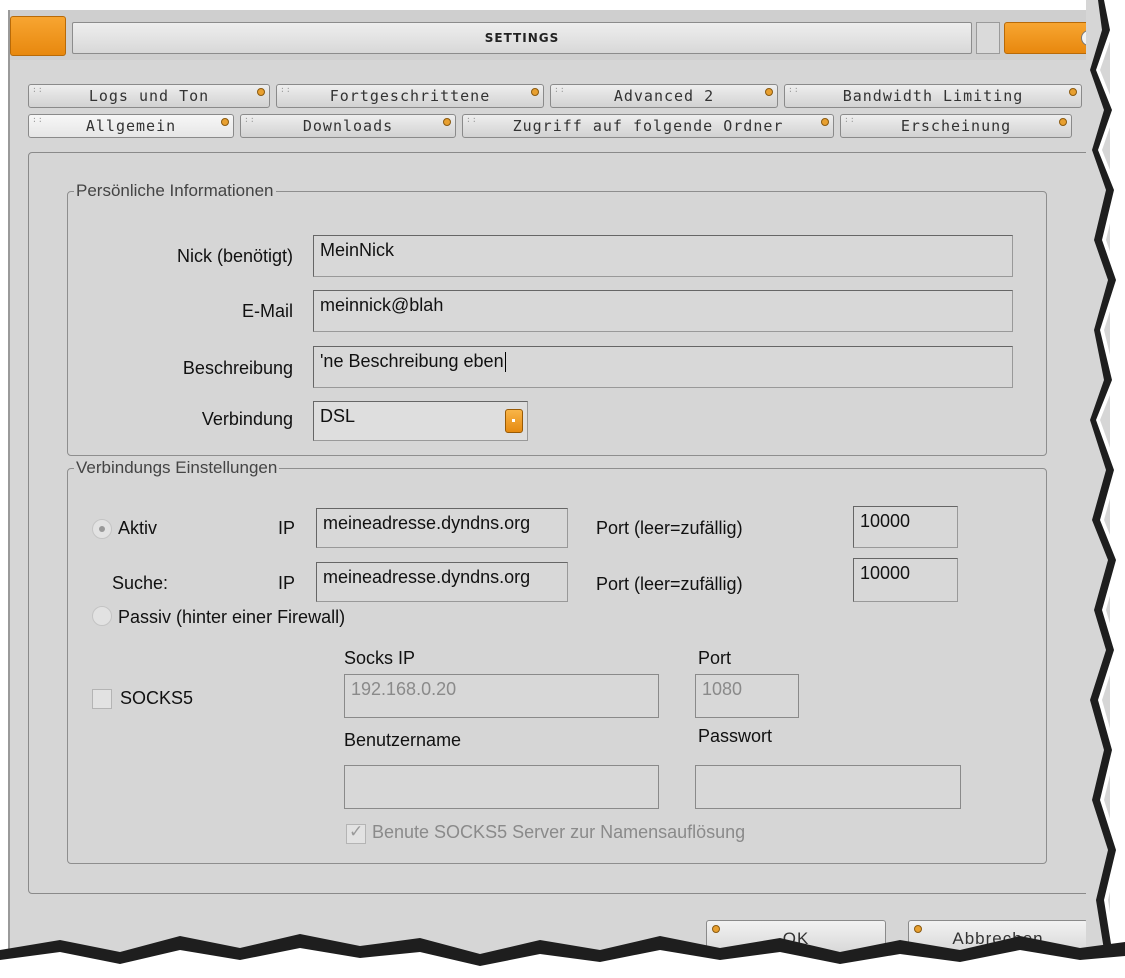 This screenshot has width=1125, height=978. What do you see at coordinates (412, 361) in the screenshot?
I see `description-value: 'ne Beschreibung eben` at bounding box center [412, 361].